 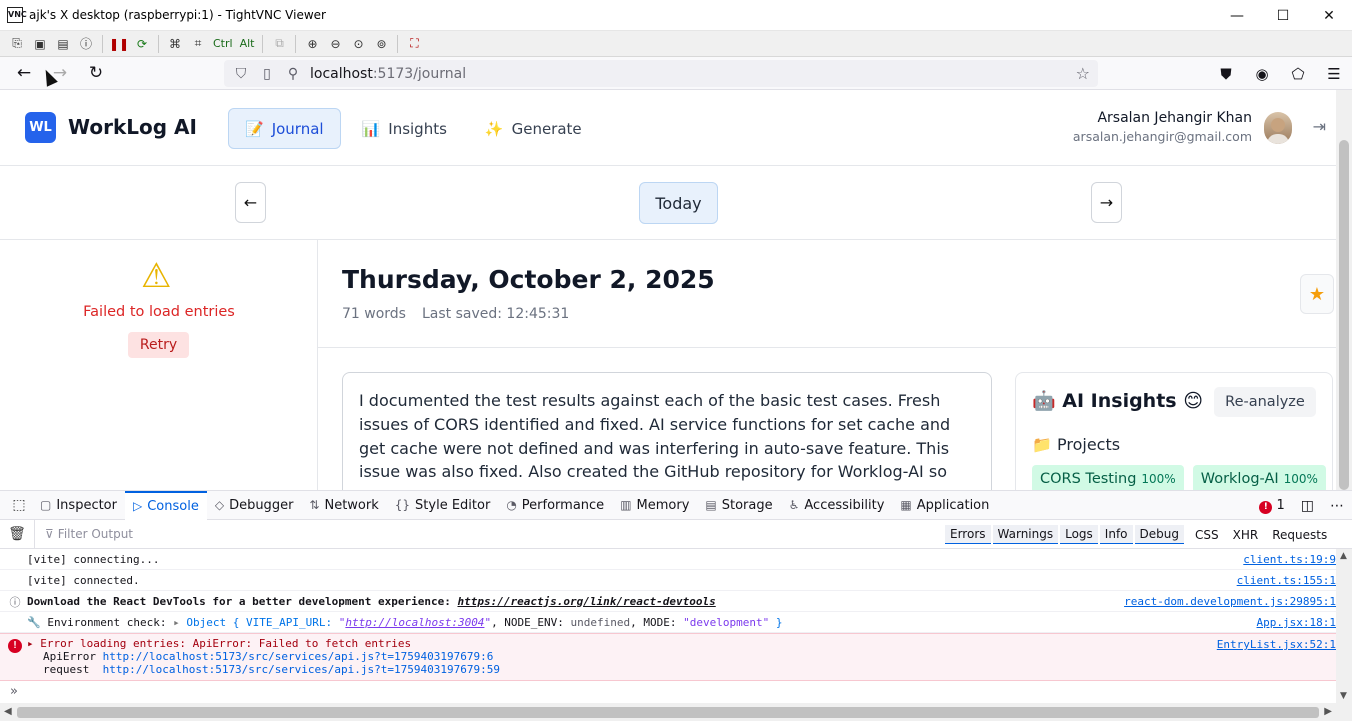 What do you see at coordinates (661, 73) in the screenshot?
I see `url-bar: ⛉ ▯ ⚲ localhost:5173/journal ☆` at bounding box center [661, 73].